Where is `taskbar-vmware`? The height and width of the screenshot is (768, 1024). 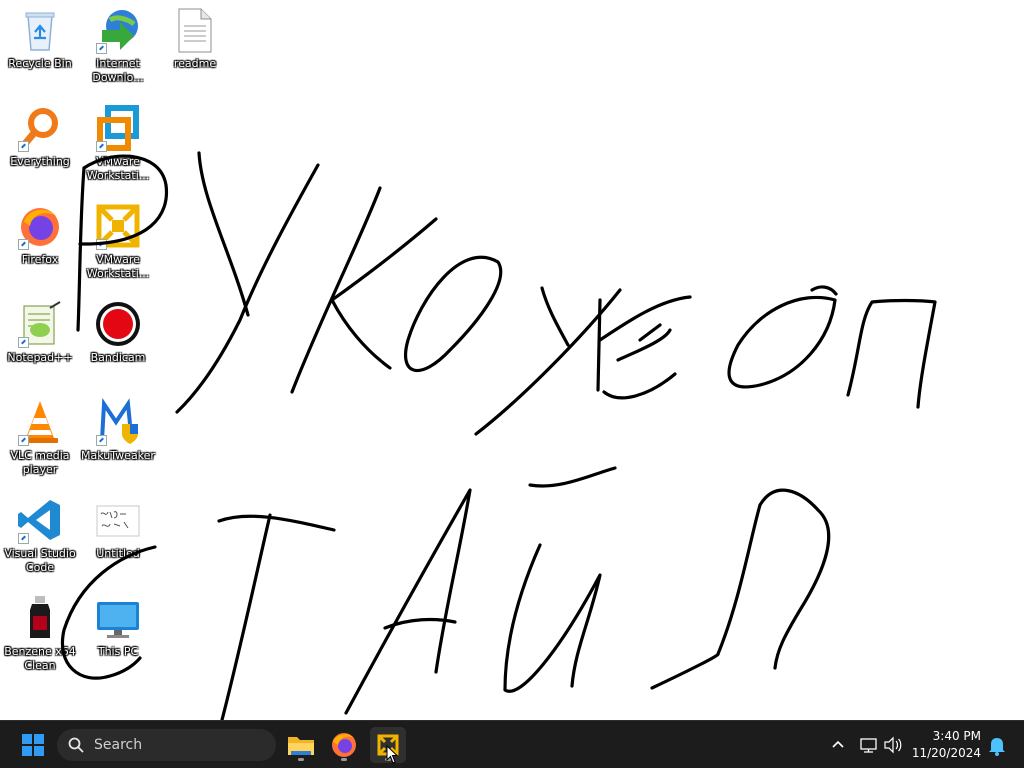 taskbar-vmware is located at coordinates (388, 745).